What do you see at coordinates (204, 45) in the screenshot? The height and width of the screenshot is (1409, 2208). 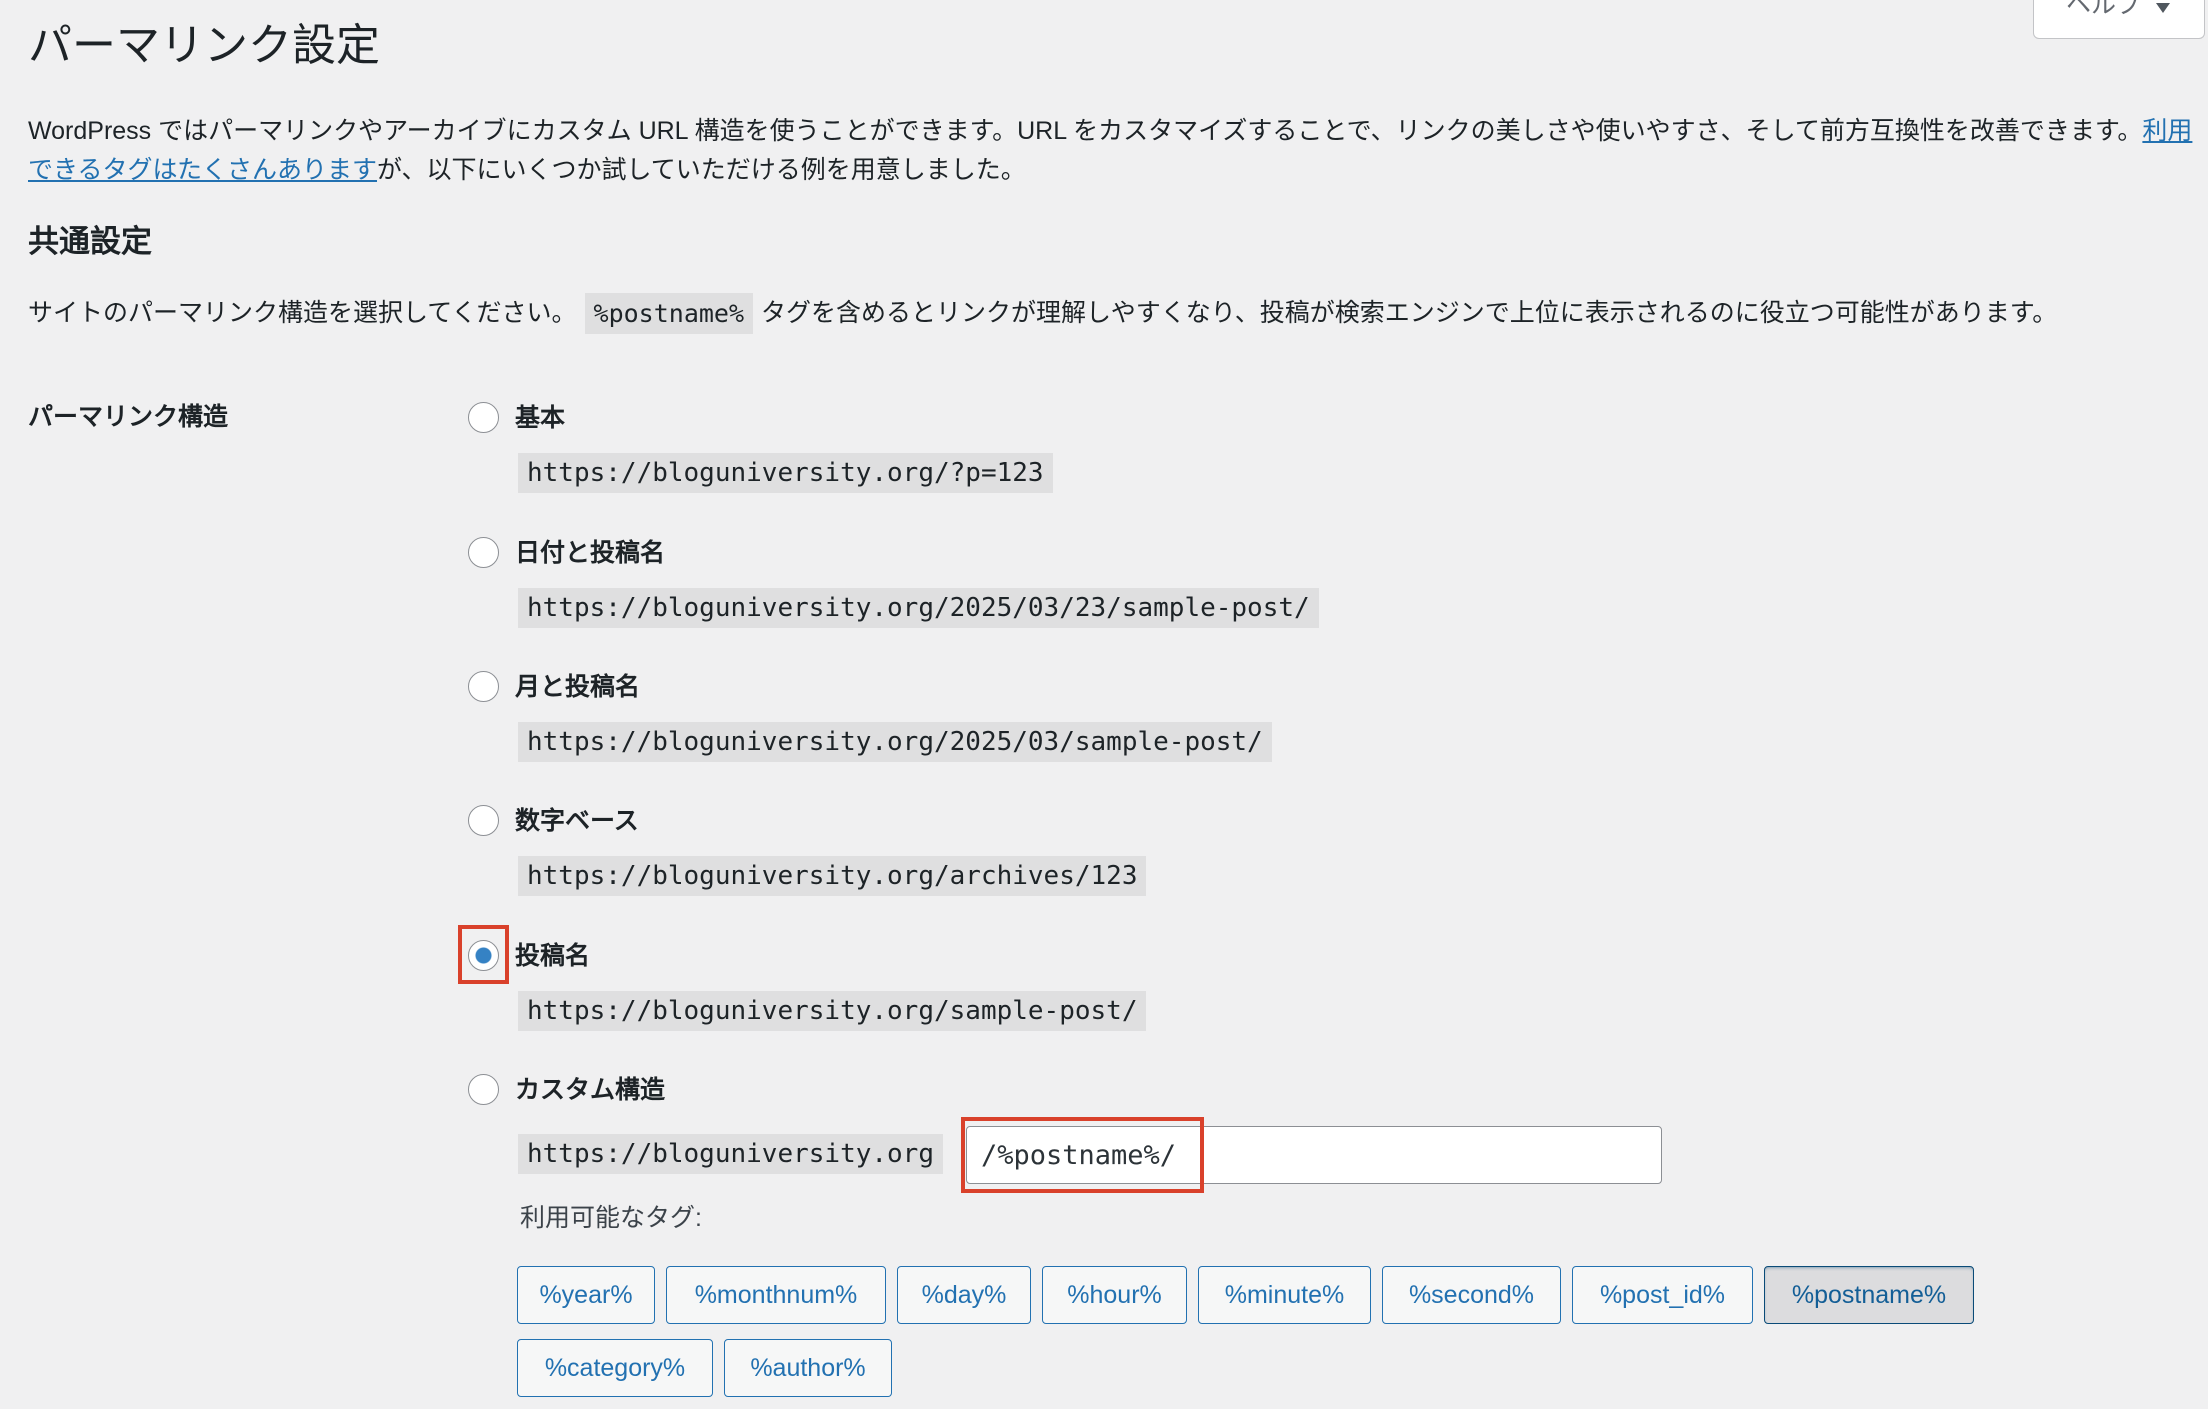 I see `page-title: パーマリンク設定` at bounding box center [204, 45].